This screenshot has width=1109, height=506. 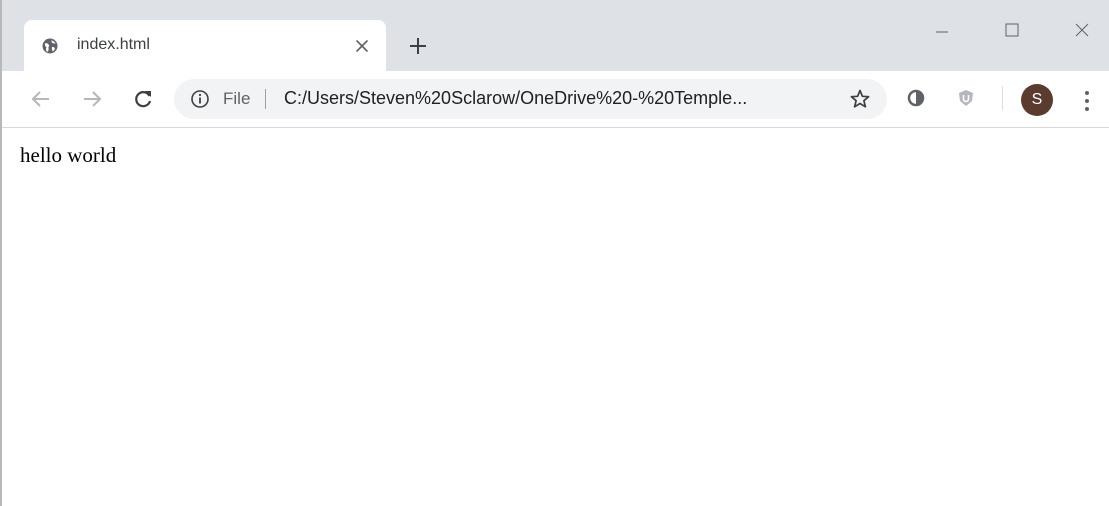 What do you see at coordinates (205, 45) in the screenshot?
I see `tab-index-html: index.html` at bounding box center [205, 45].